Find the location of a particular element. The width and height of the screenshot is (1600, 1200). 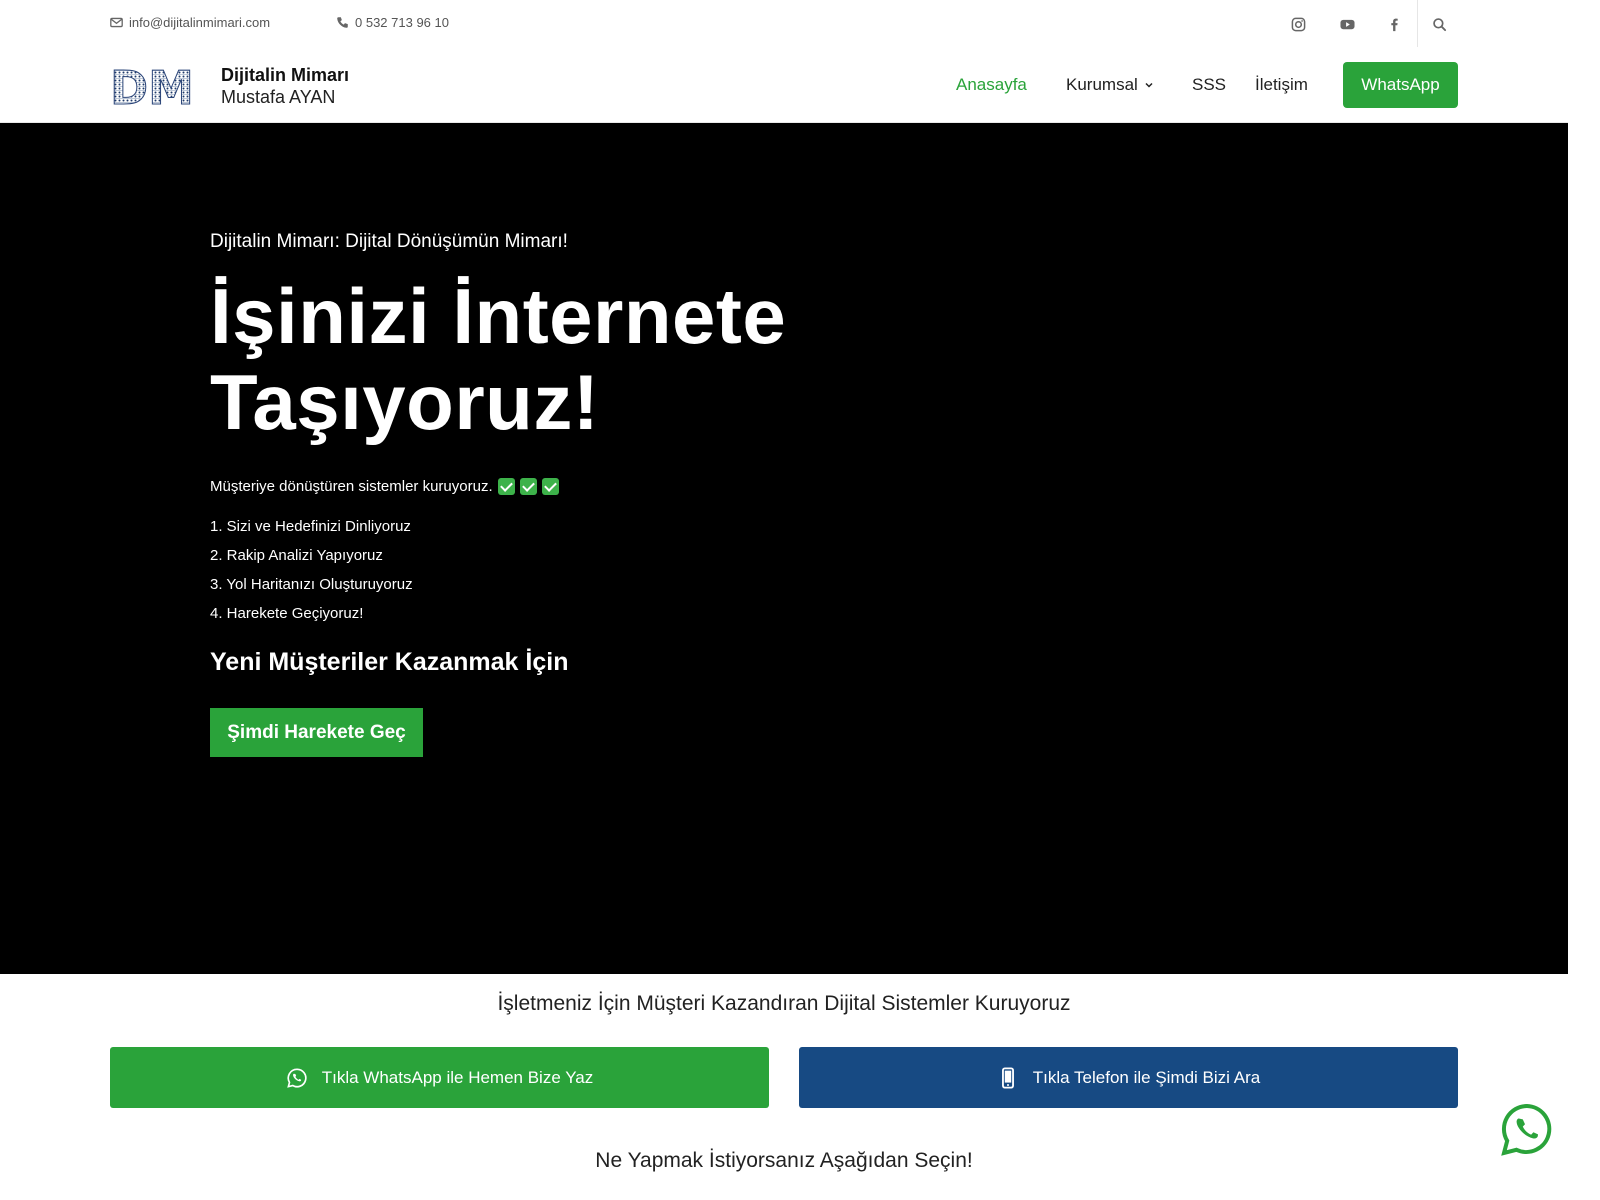

hero-title: İşinizi İnternete Taşıyoruz! is located at coordinates (560, 359).